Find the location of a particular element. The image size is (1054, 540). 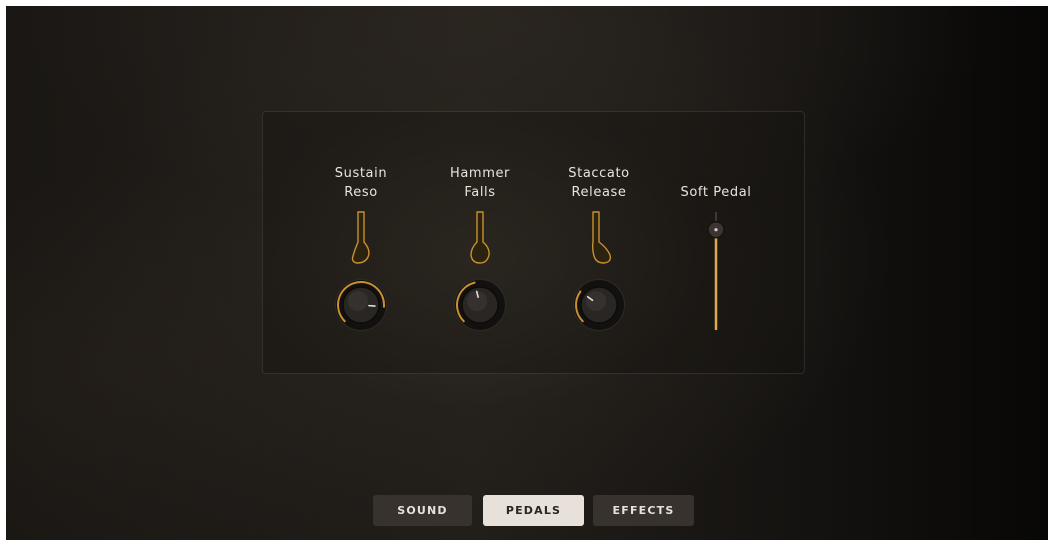

staccato-release-knob is located at coordinates (599, 305).